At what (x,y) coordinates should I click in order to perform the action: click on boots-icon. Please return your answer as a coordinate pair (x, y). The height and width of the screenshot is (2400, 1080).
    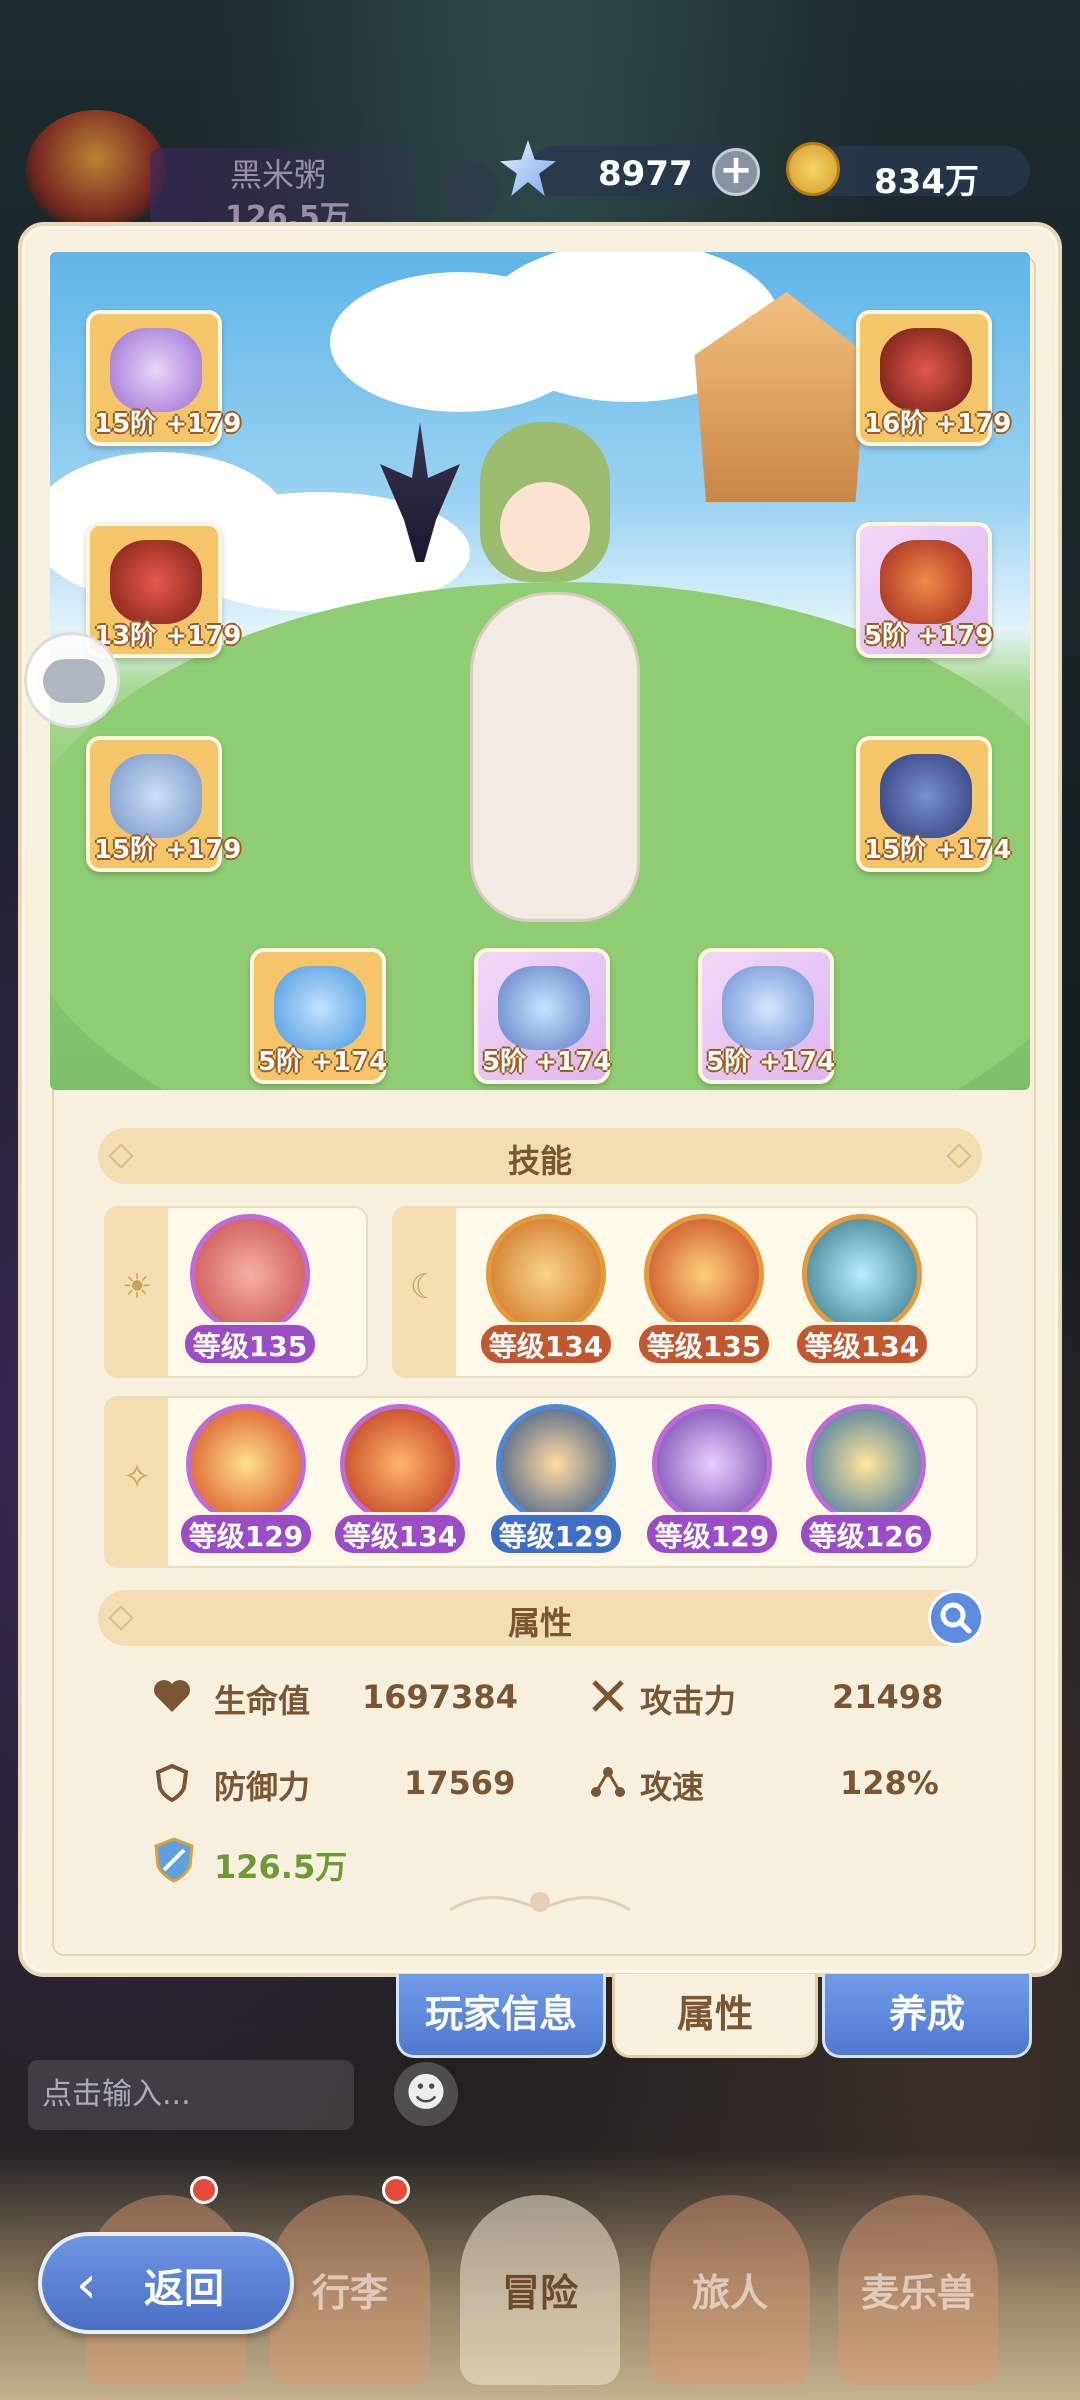
    Looking at the image, I should click on (926, 796).